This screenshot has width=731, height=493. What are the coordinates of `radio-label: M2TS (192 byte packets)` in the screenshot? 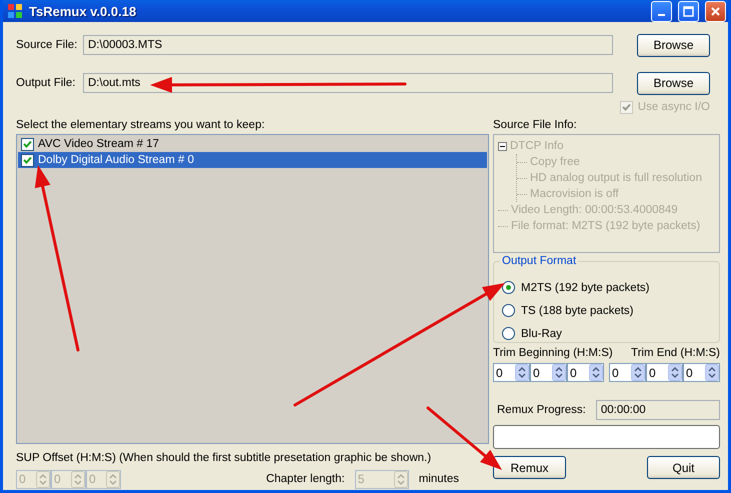 It's located at (585, 288).